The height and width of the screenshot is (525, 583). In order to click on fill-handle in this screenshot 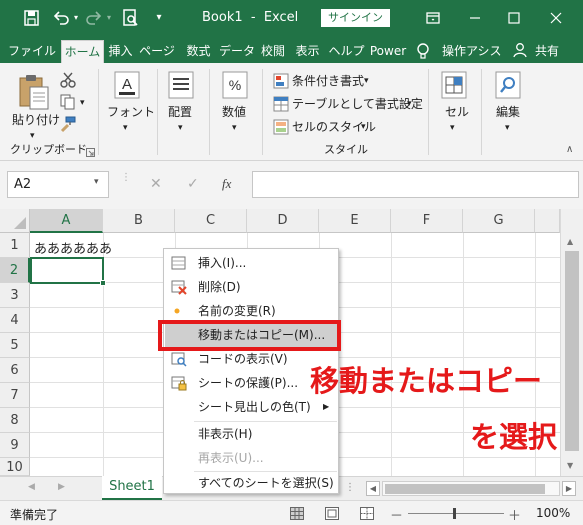, I will do `click(103, 283)`.